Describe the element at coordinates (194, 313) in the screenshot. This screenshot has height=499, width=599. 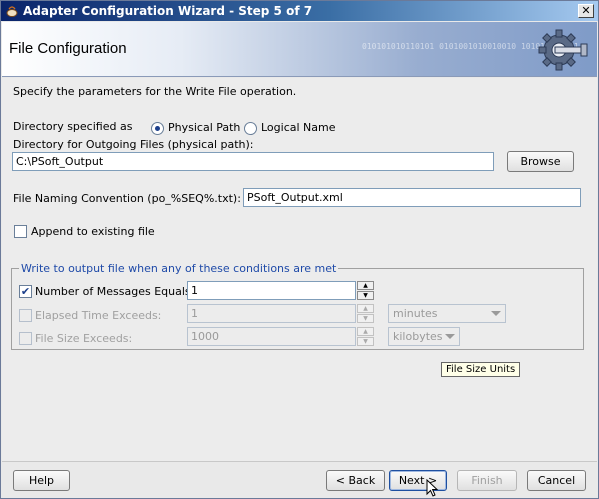
I see `elapsed-value: 1` at that location.